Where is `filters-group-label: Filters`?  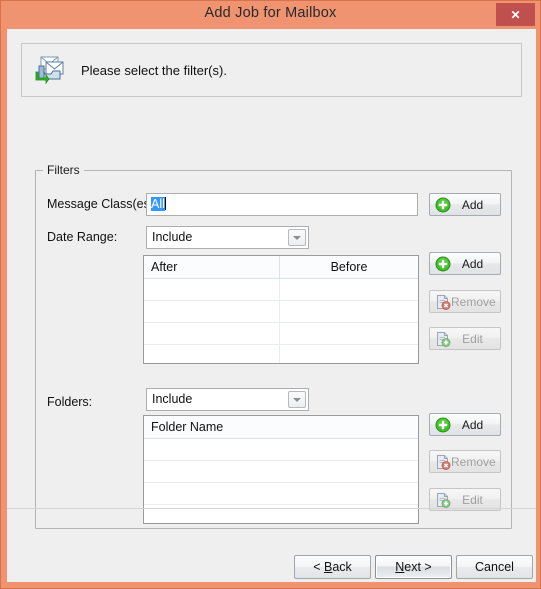 filters-group-label: Filters is located at coordinates (63, 170).